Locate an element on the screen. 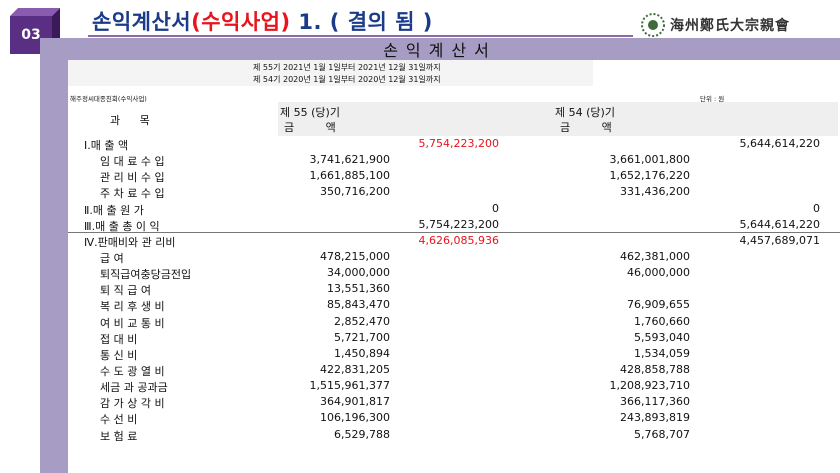 This screenshot has height=473, width=840. prior-item-amount: 5,593,040 is located at coordinates (662, 337).